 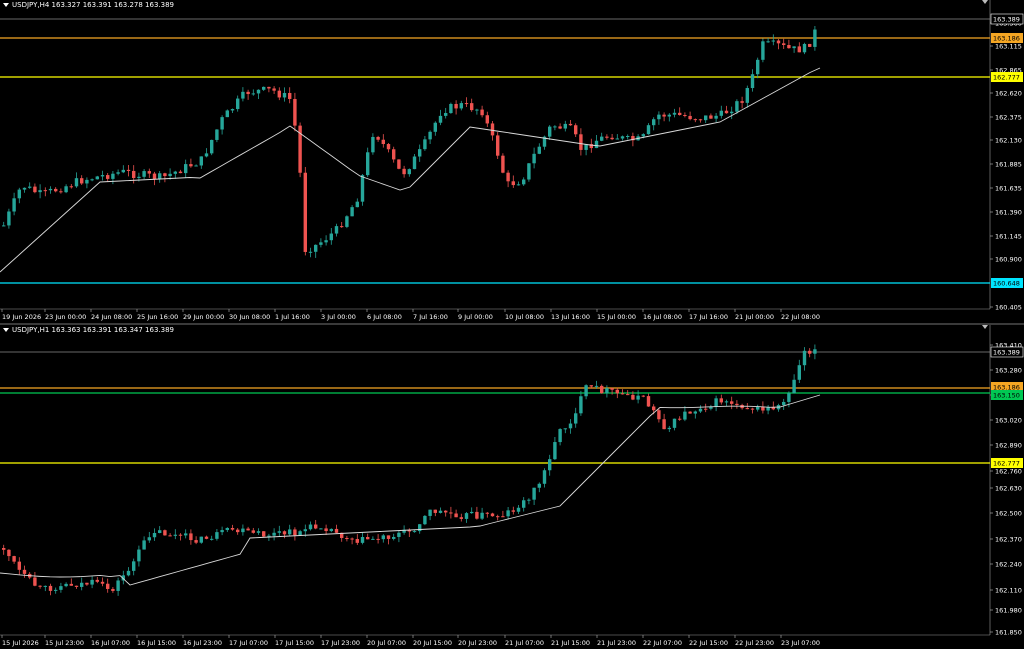 I want to click on time-tick-label: 16 Jul 23:00, so click(x=202, y=643).